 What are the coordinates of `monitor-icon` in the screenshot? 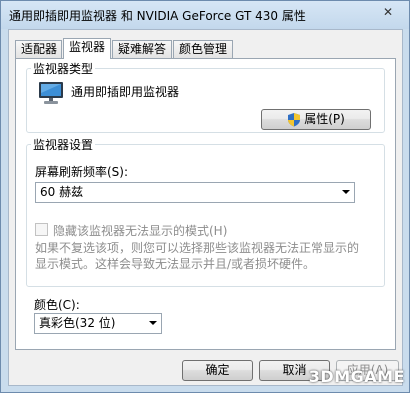 It's located at (51, 93).